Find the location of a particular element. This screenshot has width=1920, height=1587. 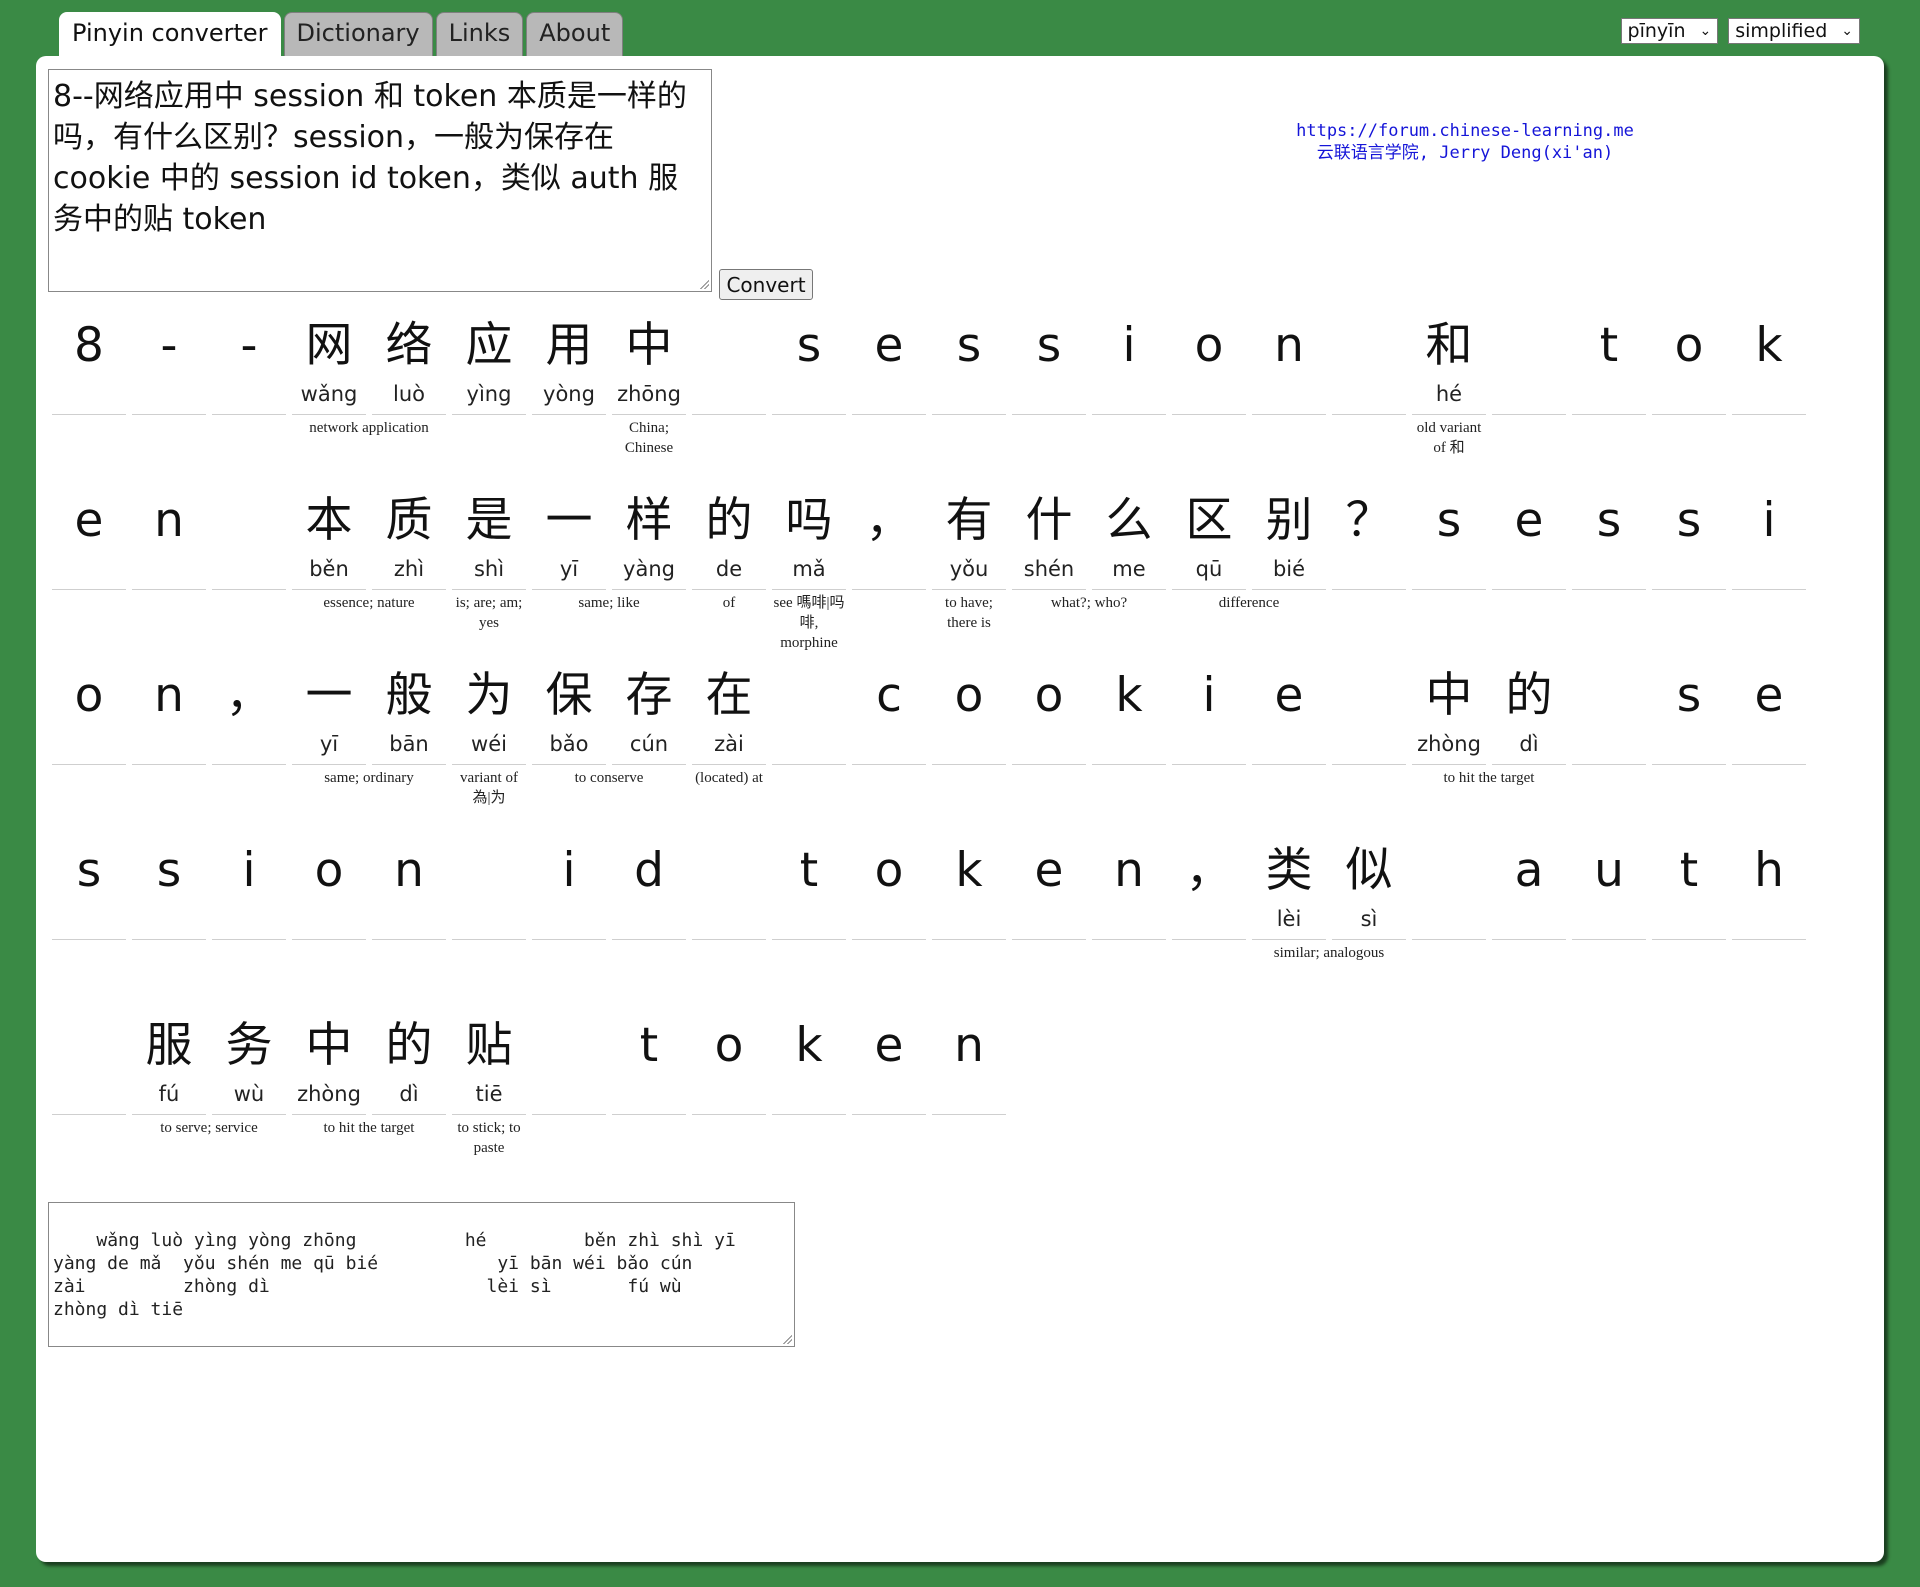

chevron-down-icon: ⌄ is located at coordinates (1705, 31).